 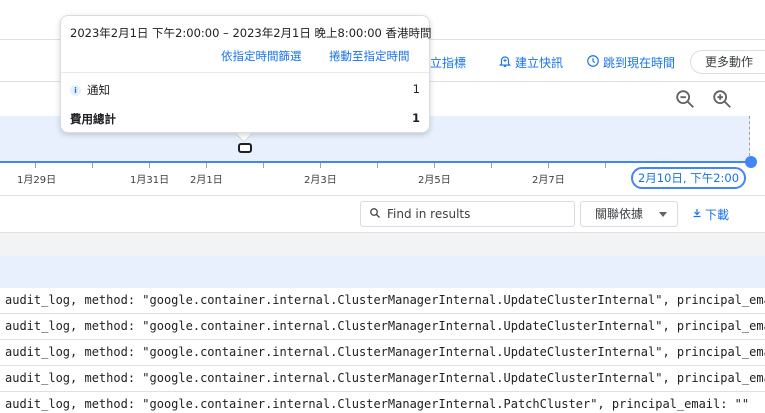 I want to click on jump-to-now-label: 跳到現在時間, so click(x=639, y=63).